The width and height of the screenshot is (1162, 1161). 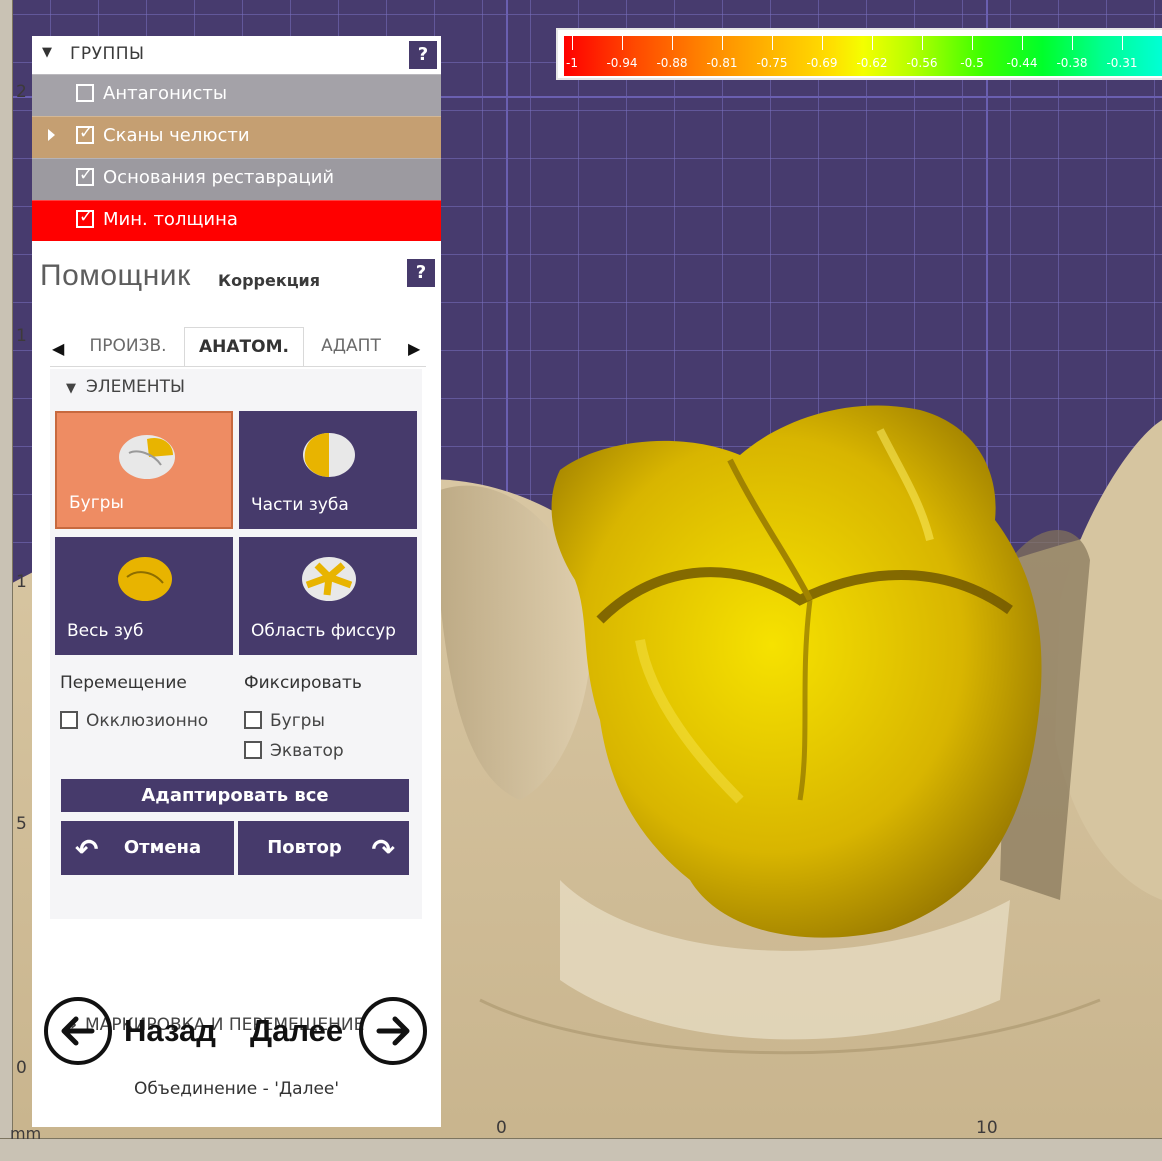 What do you see at coordinates (323, 631) in the screenshot?
I see `tile-label: Область фиссур` at bounding box center [323, 631].